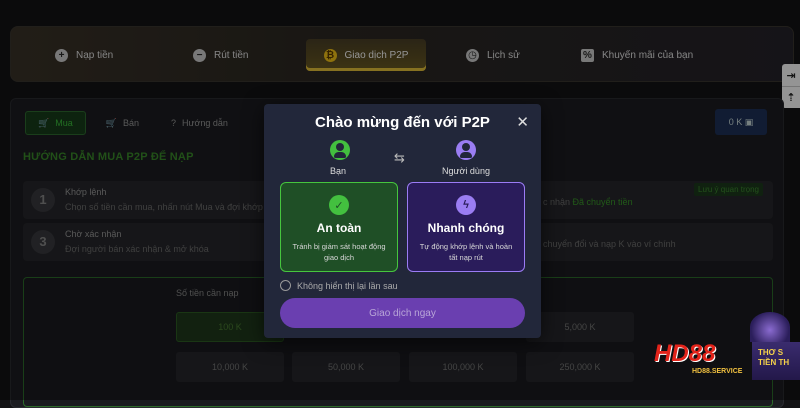 This screenshot has width=800, height=408. Describe the element at coordinates (724, 356) in the screenshot. I see `brand-badge: HD88 HD88.SERVICE THƠ S TIỀN TH` at that location.